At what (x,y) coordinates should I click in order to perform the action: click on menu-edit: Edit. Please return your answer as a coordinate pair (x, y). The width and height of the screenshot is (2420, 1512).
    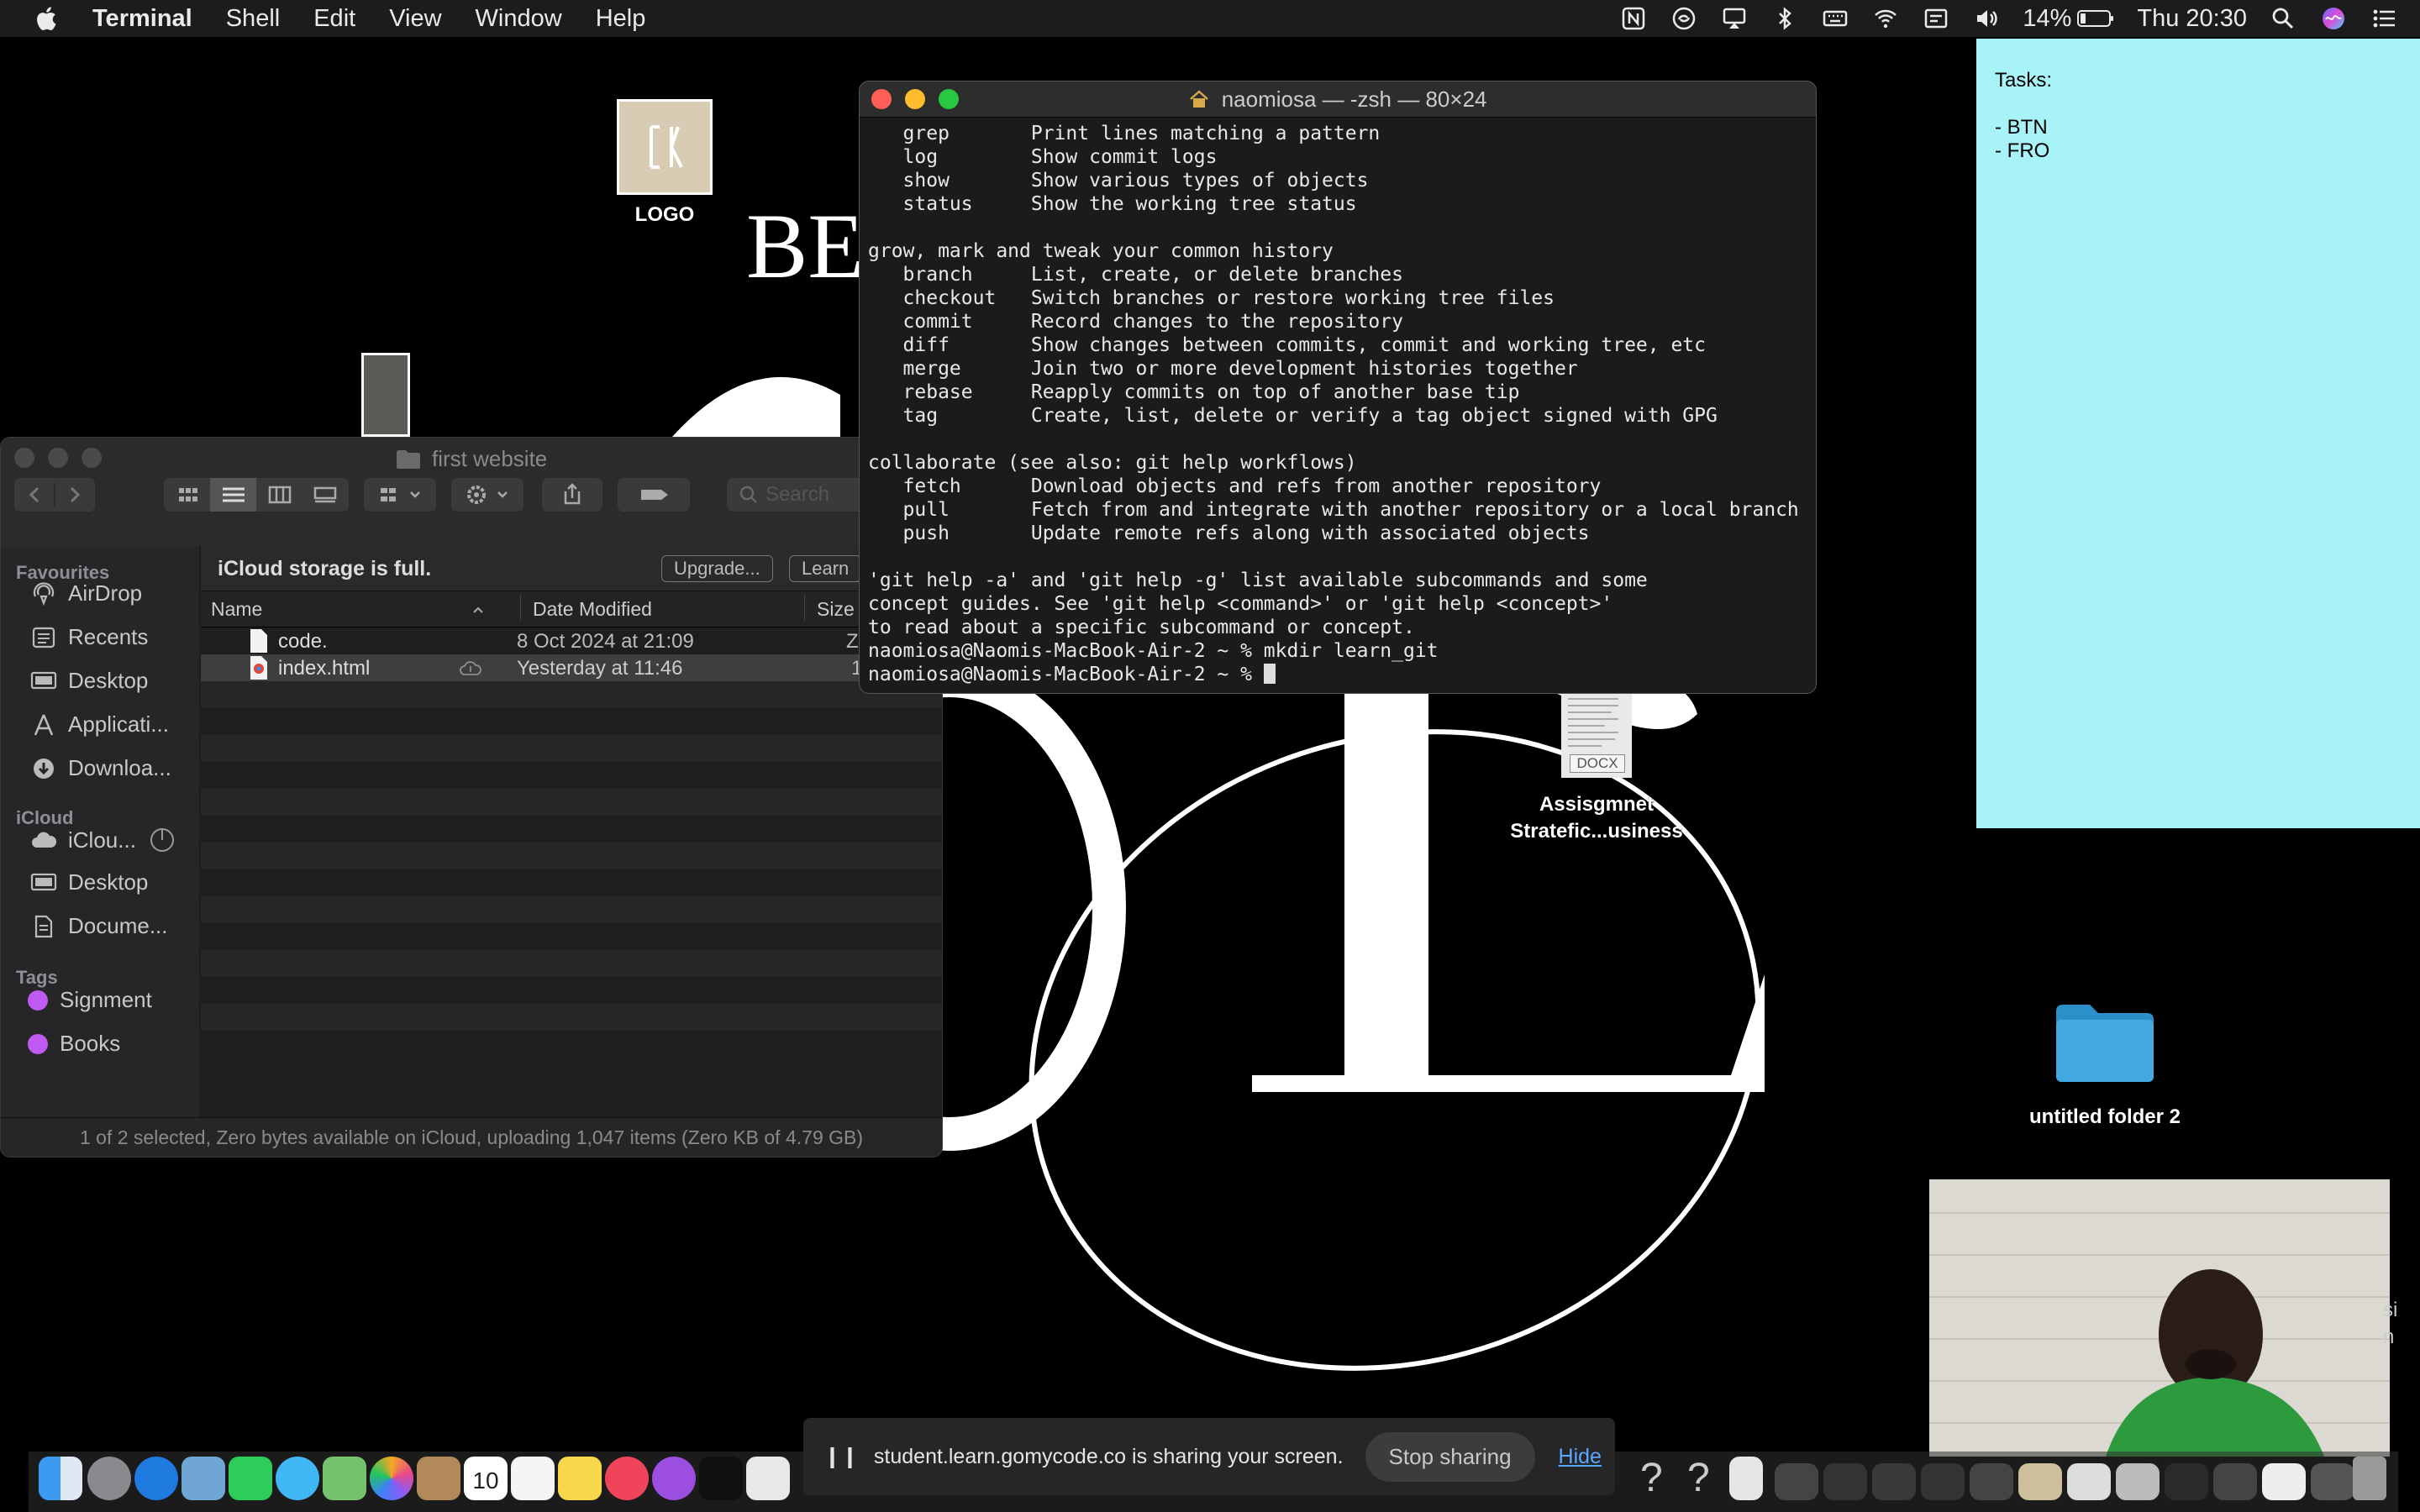
    Looking at the image, I should click on (334, 19).